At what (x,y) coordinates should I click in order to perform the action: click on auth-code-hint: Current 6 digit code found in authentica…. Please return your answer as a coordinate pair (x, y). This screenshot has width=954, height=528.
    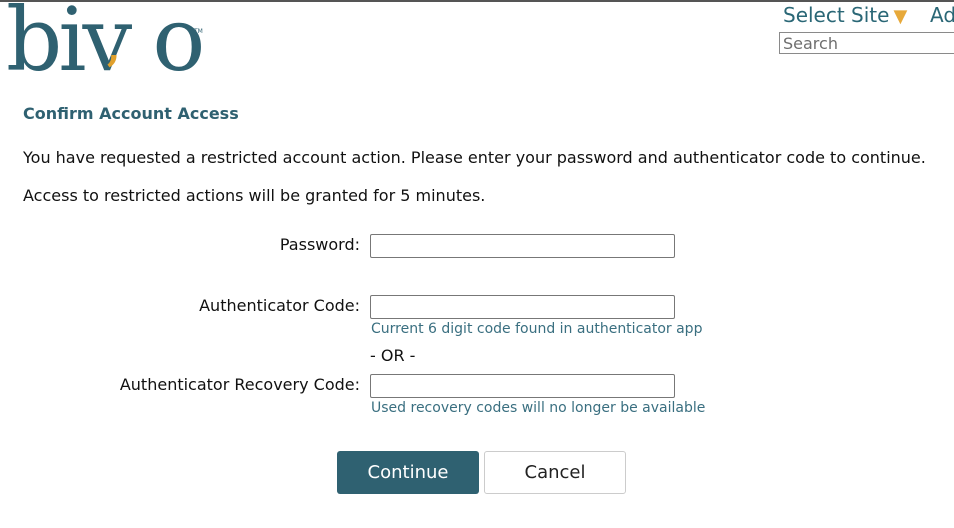
    Looking at the image, I should click on (537, 329).